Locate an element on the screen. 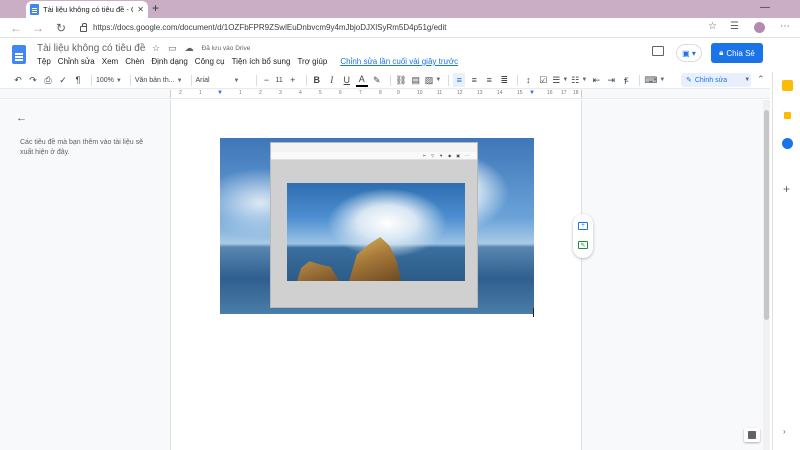  vertical-scrollbar is located at coordinates (766, 275).